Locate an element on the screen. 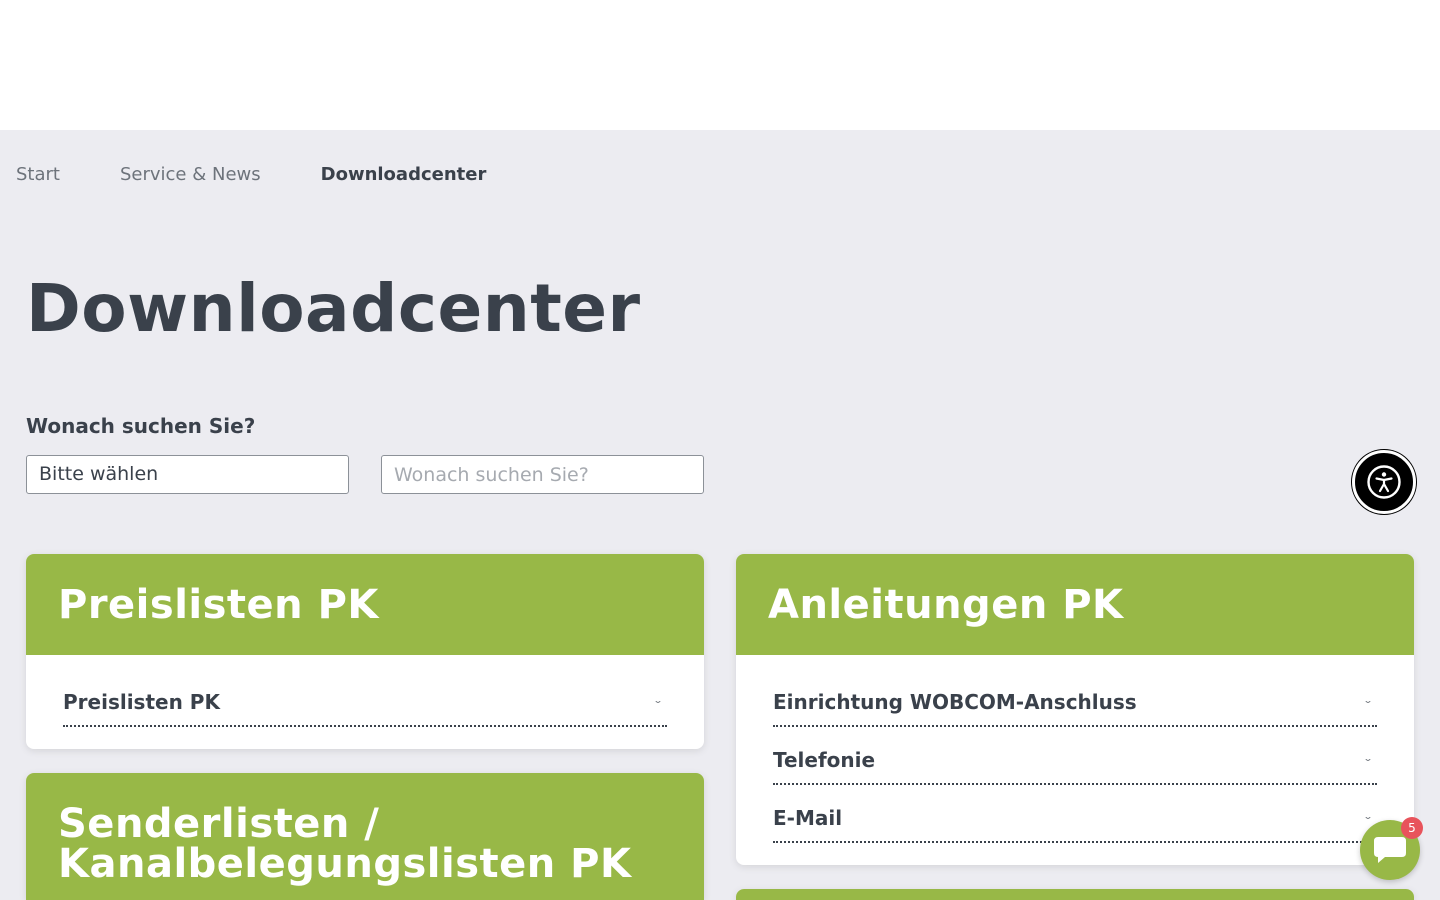 The height and width of the screenshot is (900, 1440). site-header is located at coordinates (720, 65).